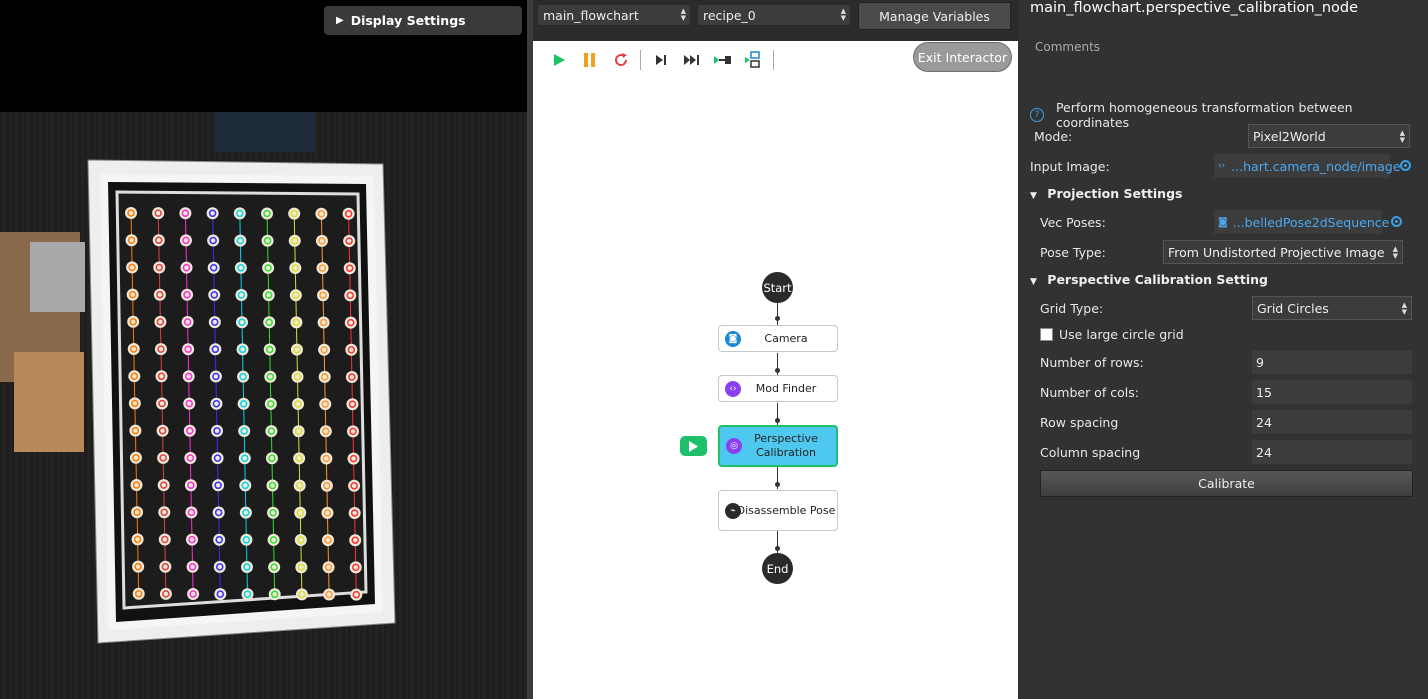 Image resolution: width=1428 pixels, height=699 pixels. I want to click on step-icon, so click(660, 60).